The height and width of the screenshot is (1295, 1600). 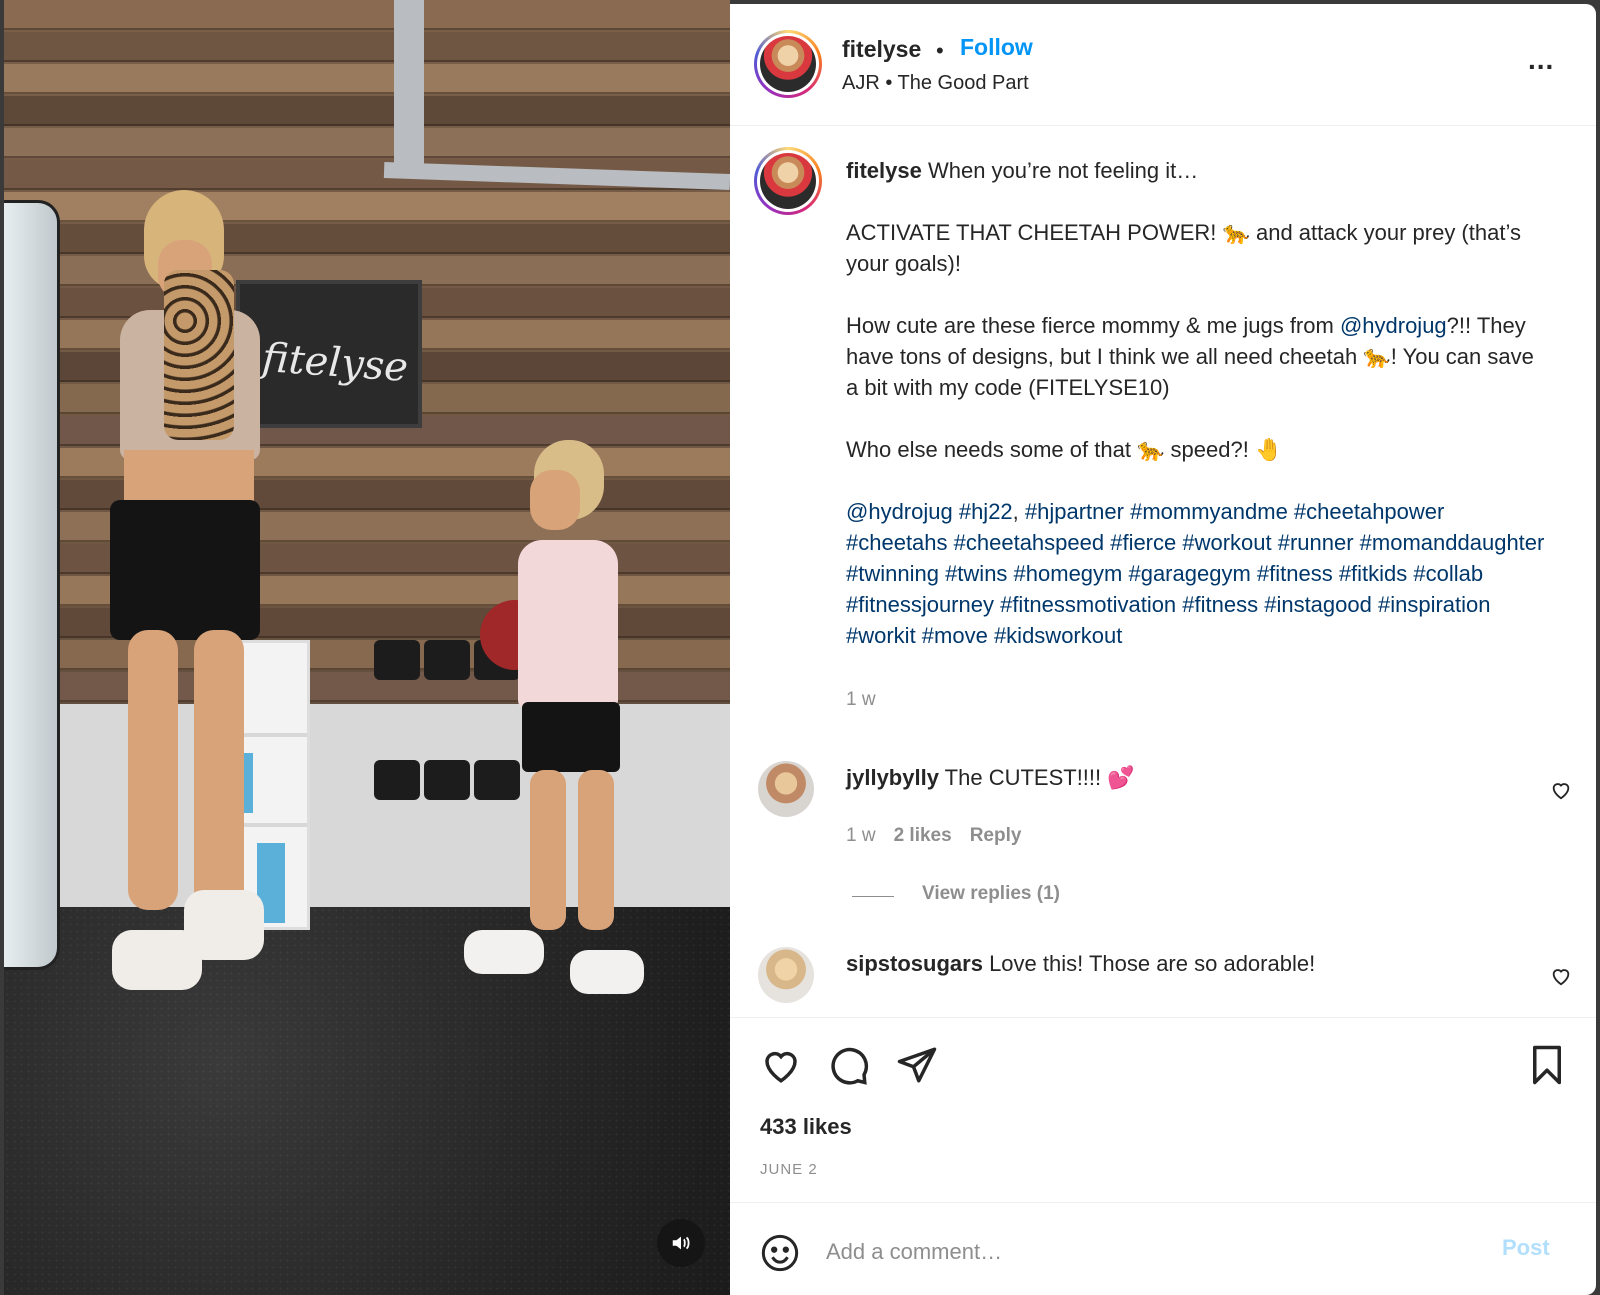 What do you see at coordinates (861, 699) in the screenshot?
I see `caption-timestamp: 1 w` at bounding box center [861, 699].